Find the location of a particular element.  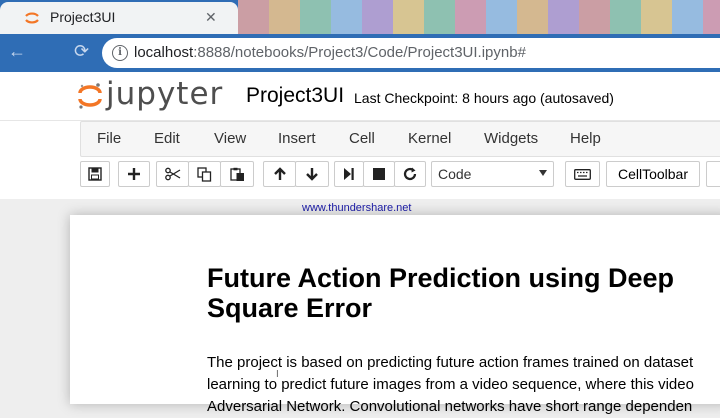

checkpoint-status: Last Checkpoint: 8 hours ago (autosaved) is located at coordinates (484, 98).